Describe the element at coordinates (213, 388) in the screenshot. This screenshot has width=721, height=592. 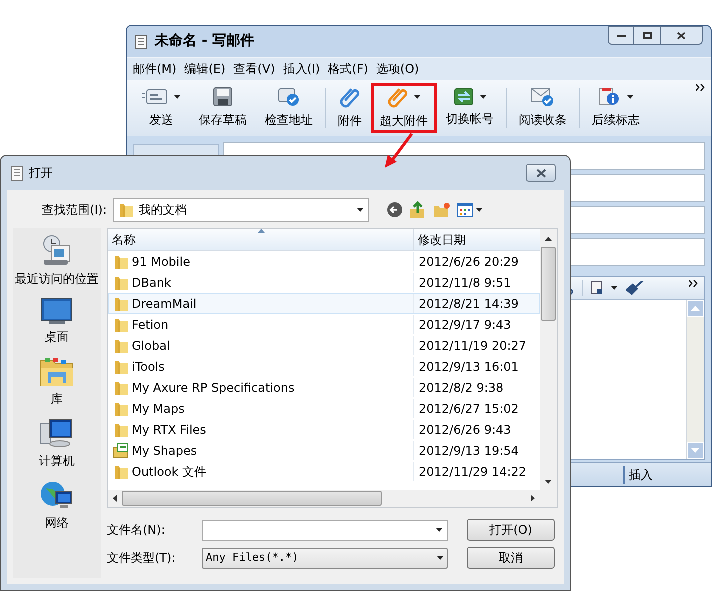
I see `file-name: My Axure RP Specifications` at that location.